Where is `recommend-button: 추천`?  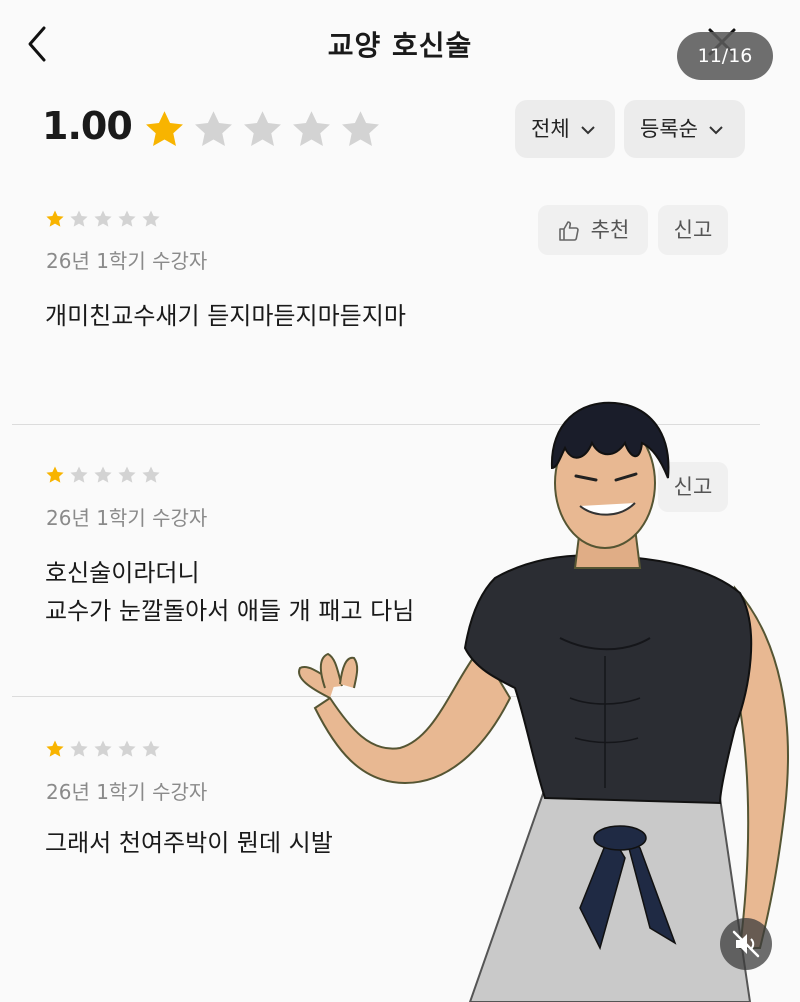 recommend-button: 추천 is located at coordinates (593, 230).